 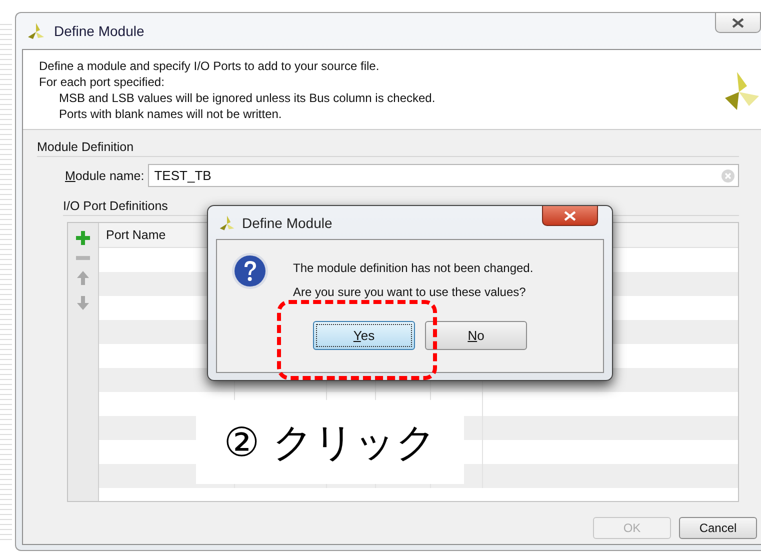 I want to click on up-arrow-icon, so click(x=83, y=278).